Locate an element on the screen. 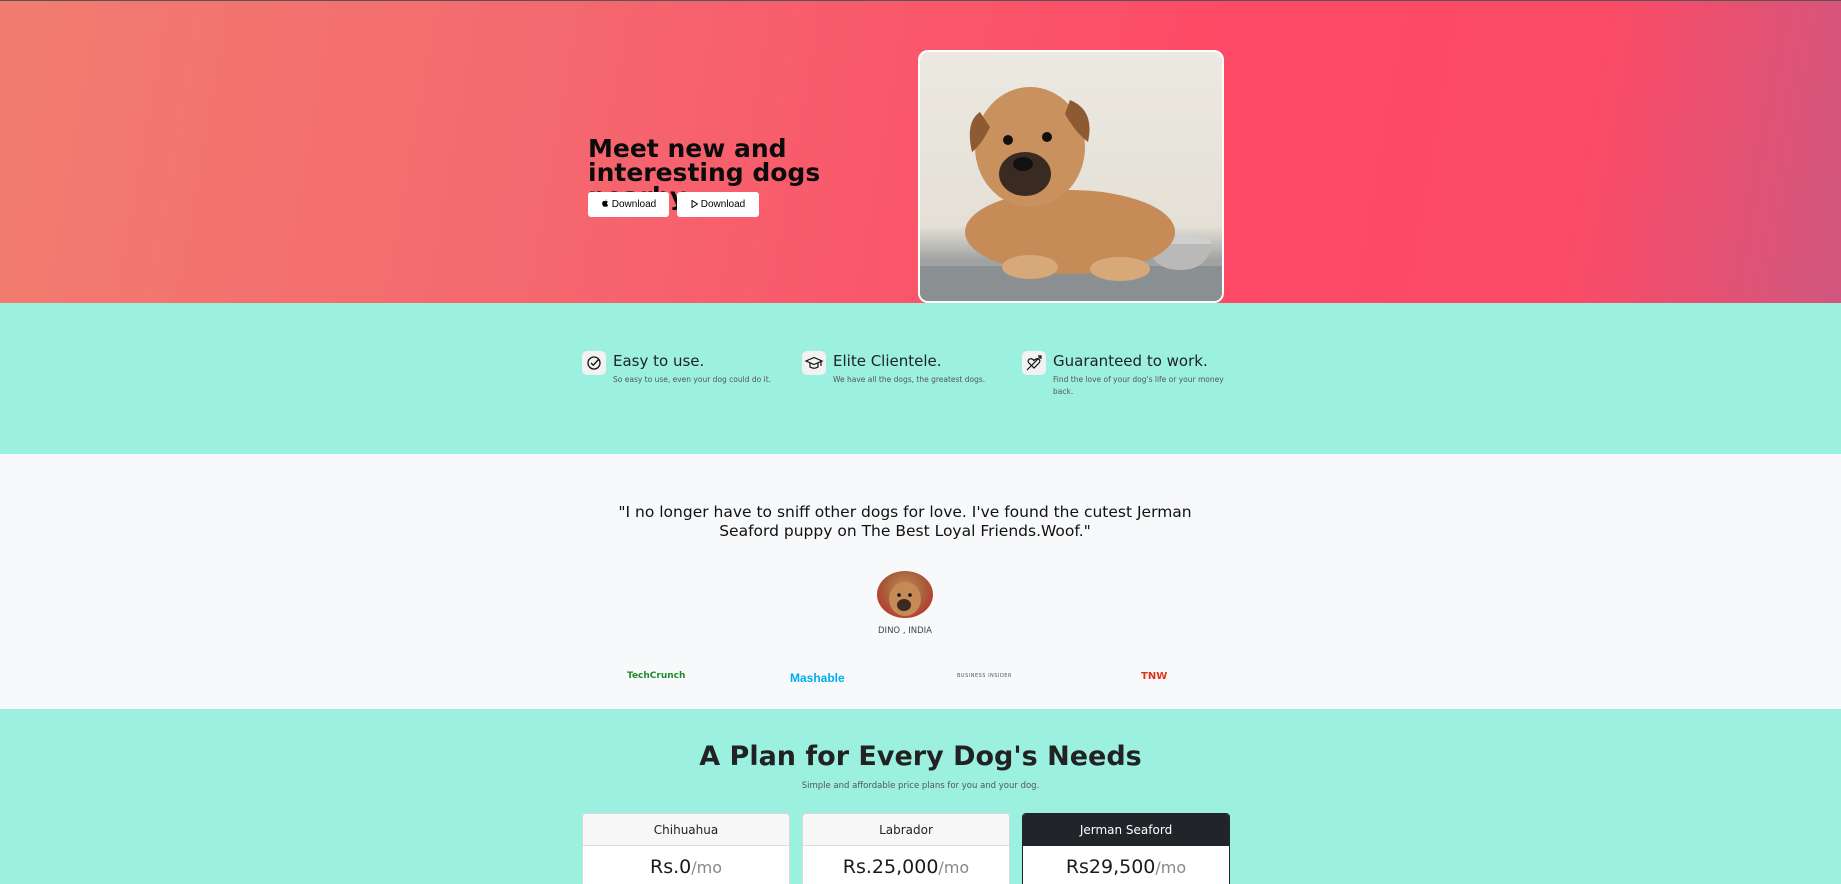 The width and height of the screenshot is (1841, 884). tnw-logo: TNW is located at coordinates (1154, 676).